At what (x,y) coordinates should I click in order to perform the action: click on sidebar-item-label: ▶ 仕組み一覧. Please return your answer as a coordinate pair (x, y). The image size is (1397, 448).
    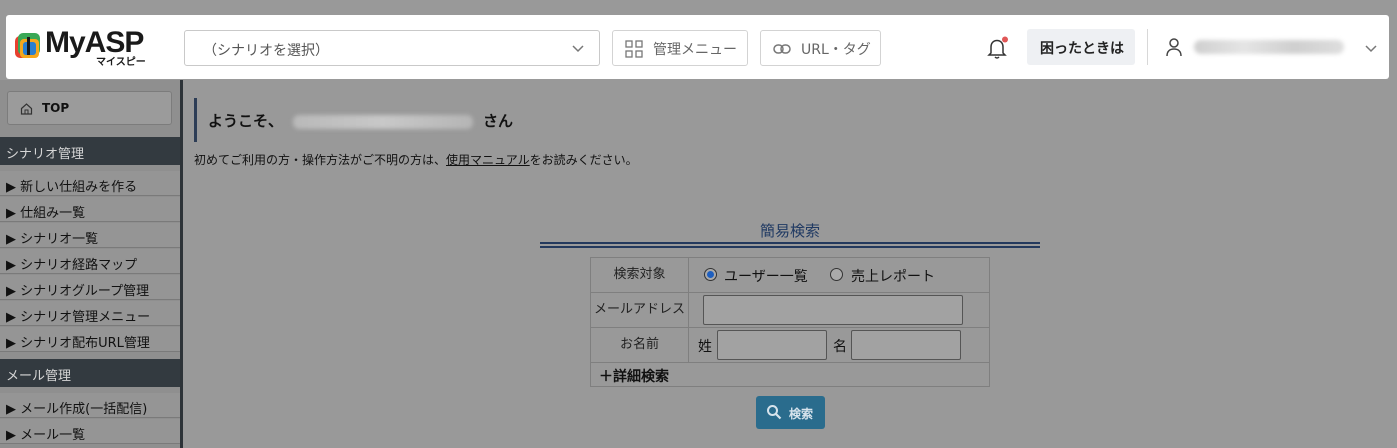
    Looking at the image, I should click on (46, 213).